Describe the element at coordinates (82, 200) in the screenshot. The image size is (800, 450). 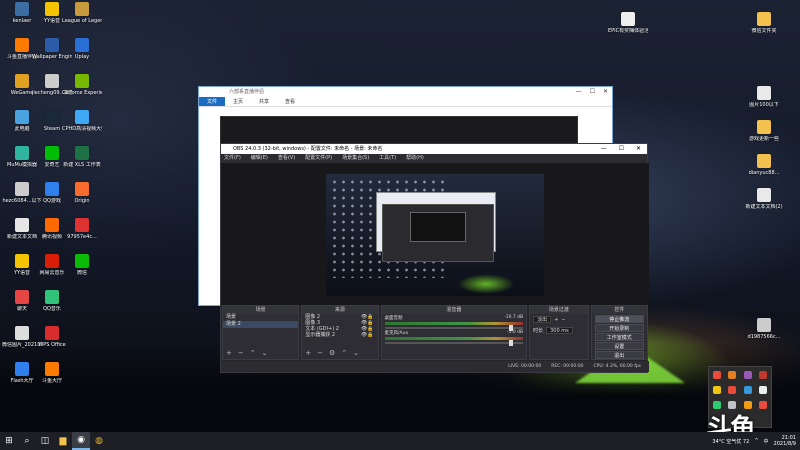
I see `desktop-icon: Origin` at that location.